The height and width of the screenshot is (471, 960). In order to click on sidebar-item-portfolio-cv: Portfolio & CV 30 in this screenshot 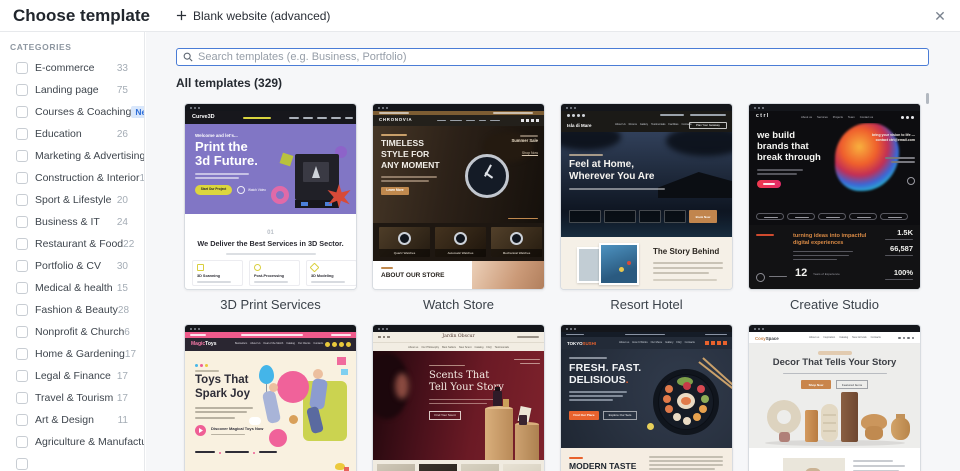, I will do `click(72, 266)`.